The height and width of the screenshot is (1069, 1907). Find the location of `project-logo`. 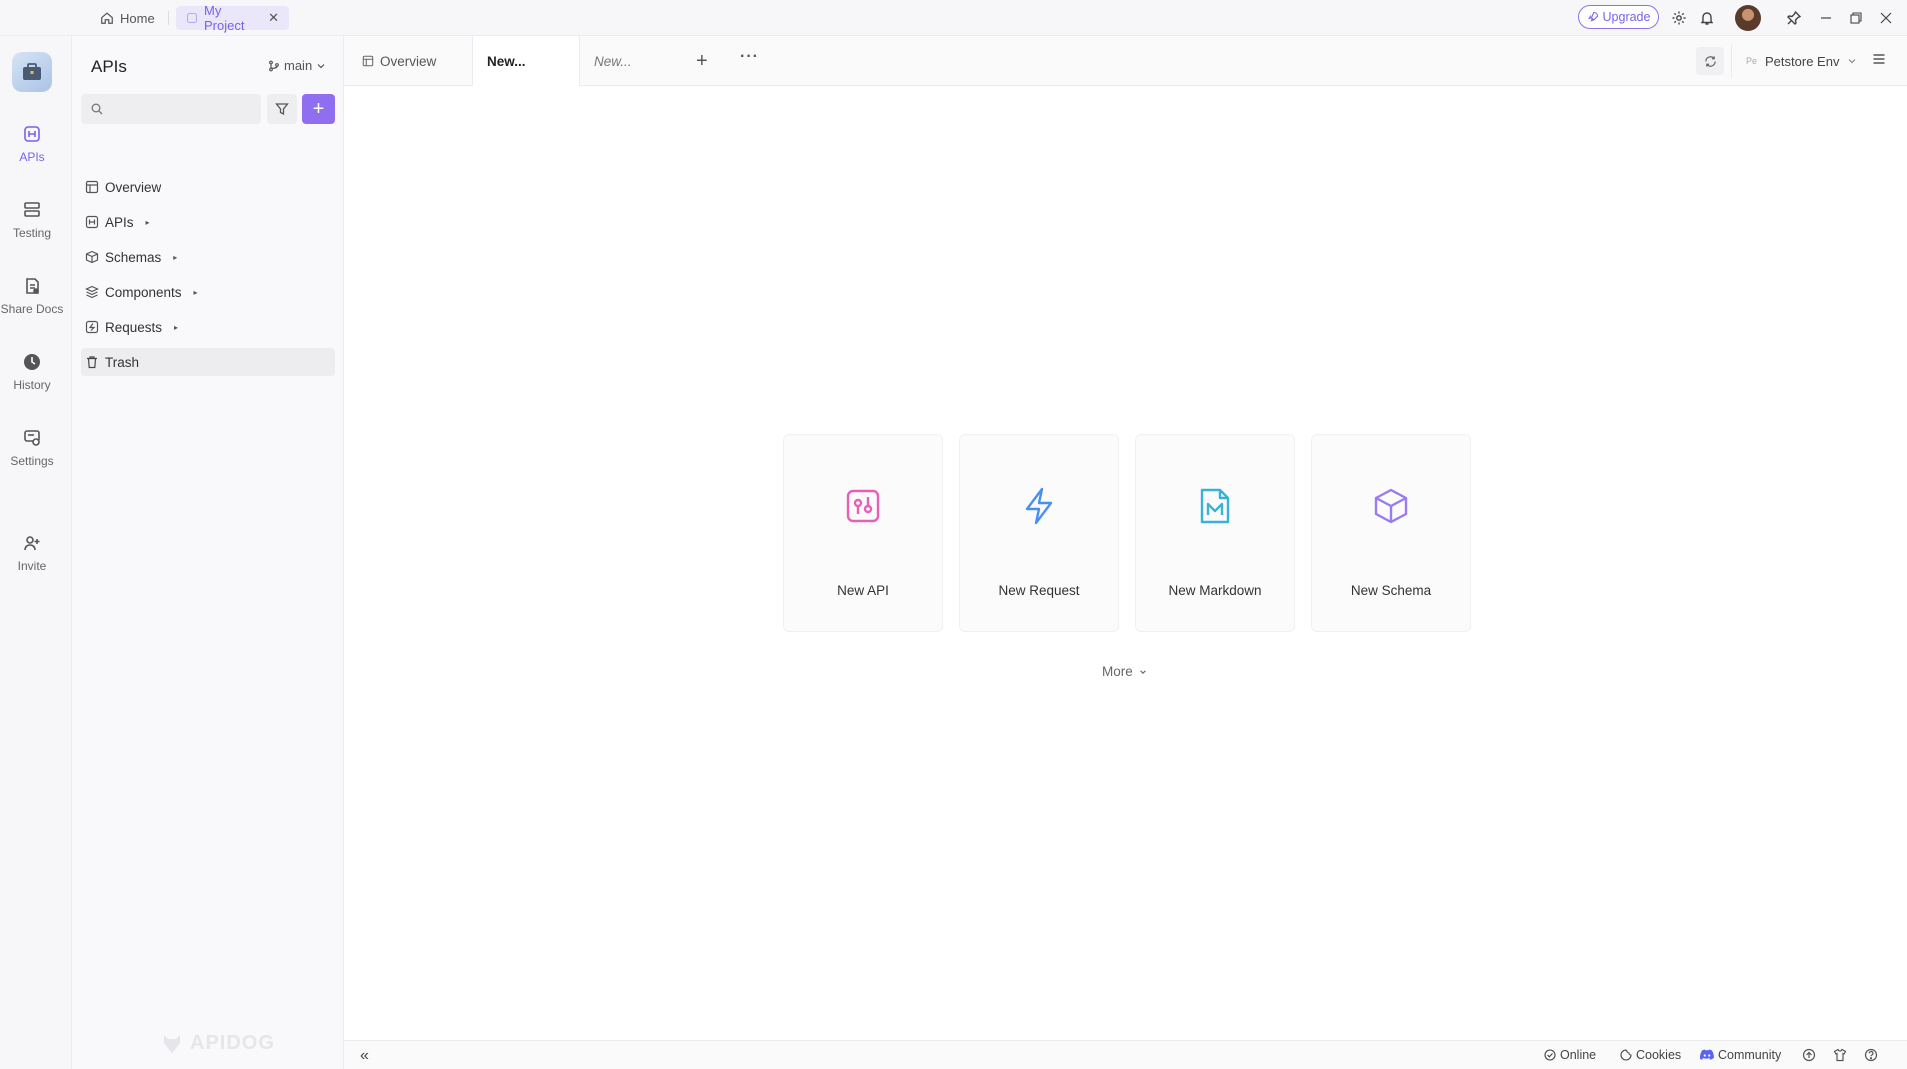

project-logo is located at coordinates (32, 72).